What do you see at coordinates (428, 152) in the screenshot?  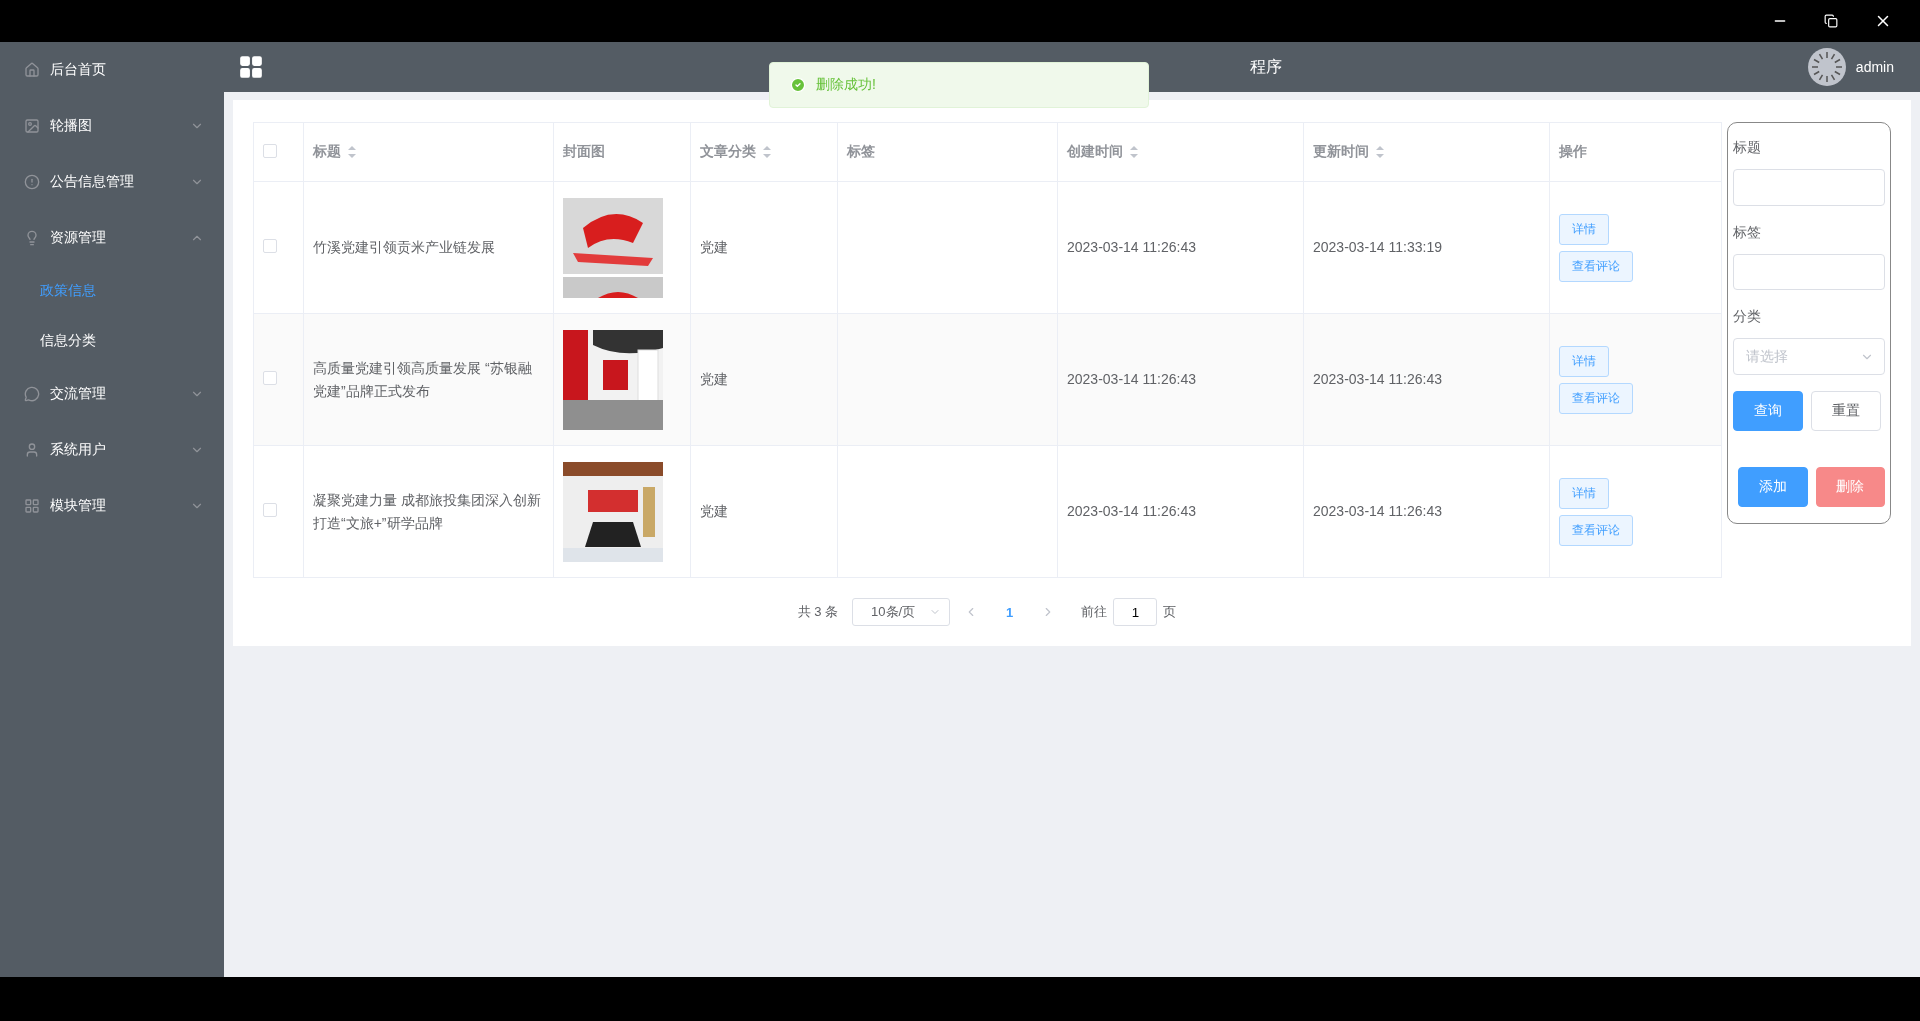 I see `column-header: 标题` at bounding box center [428, 152].